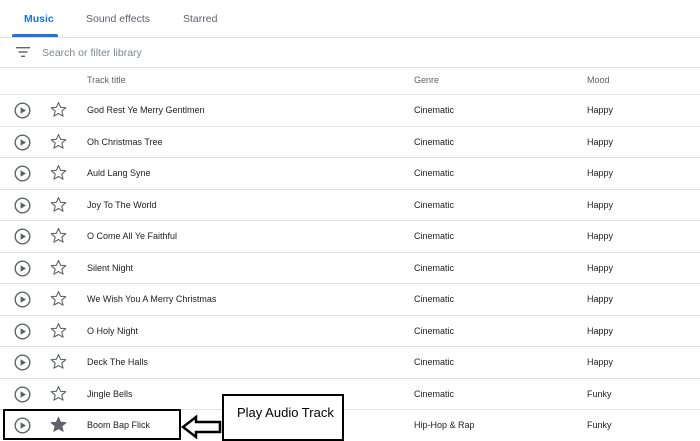  I want to click on table-row: God Rest Ye Merry Gentlmen Cinematic Happy, so click(350, 111).